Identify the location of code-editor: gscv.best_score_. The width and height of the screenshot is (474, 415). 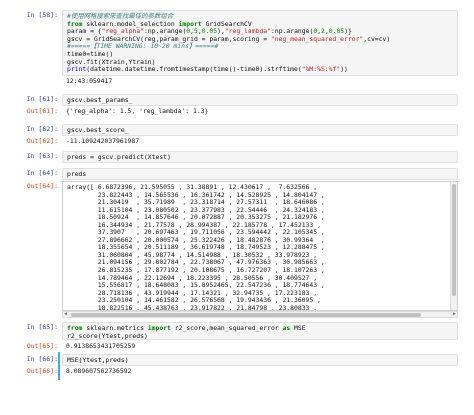
(260, 130).